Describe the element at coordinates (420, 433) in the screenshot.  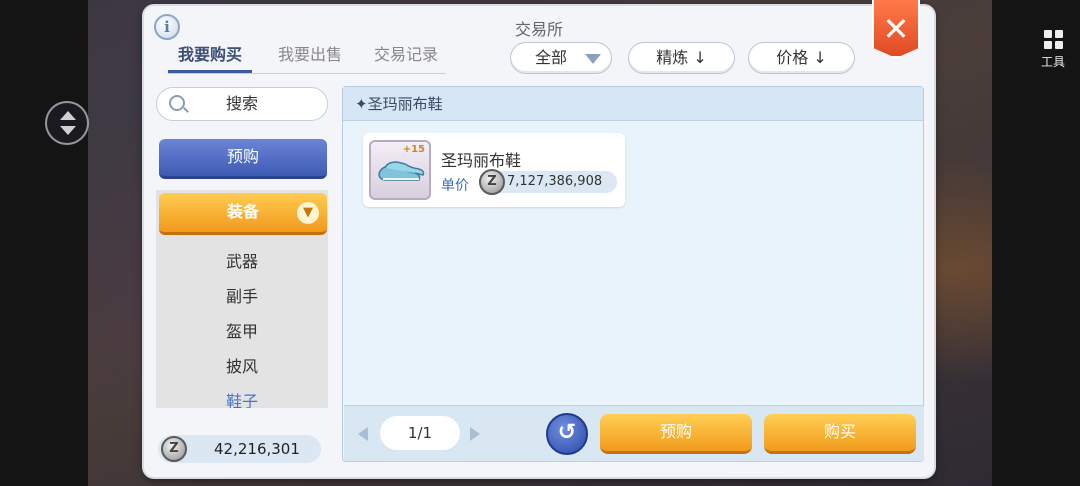
I see `page-indicator: 1/1` at that location.